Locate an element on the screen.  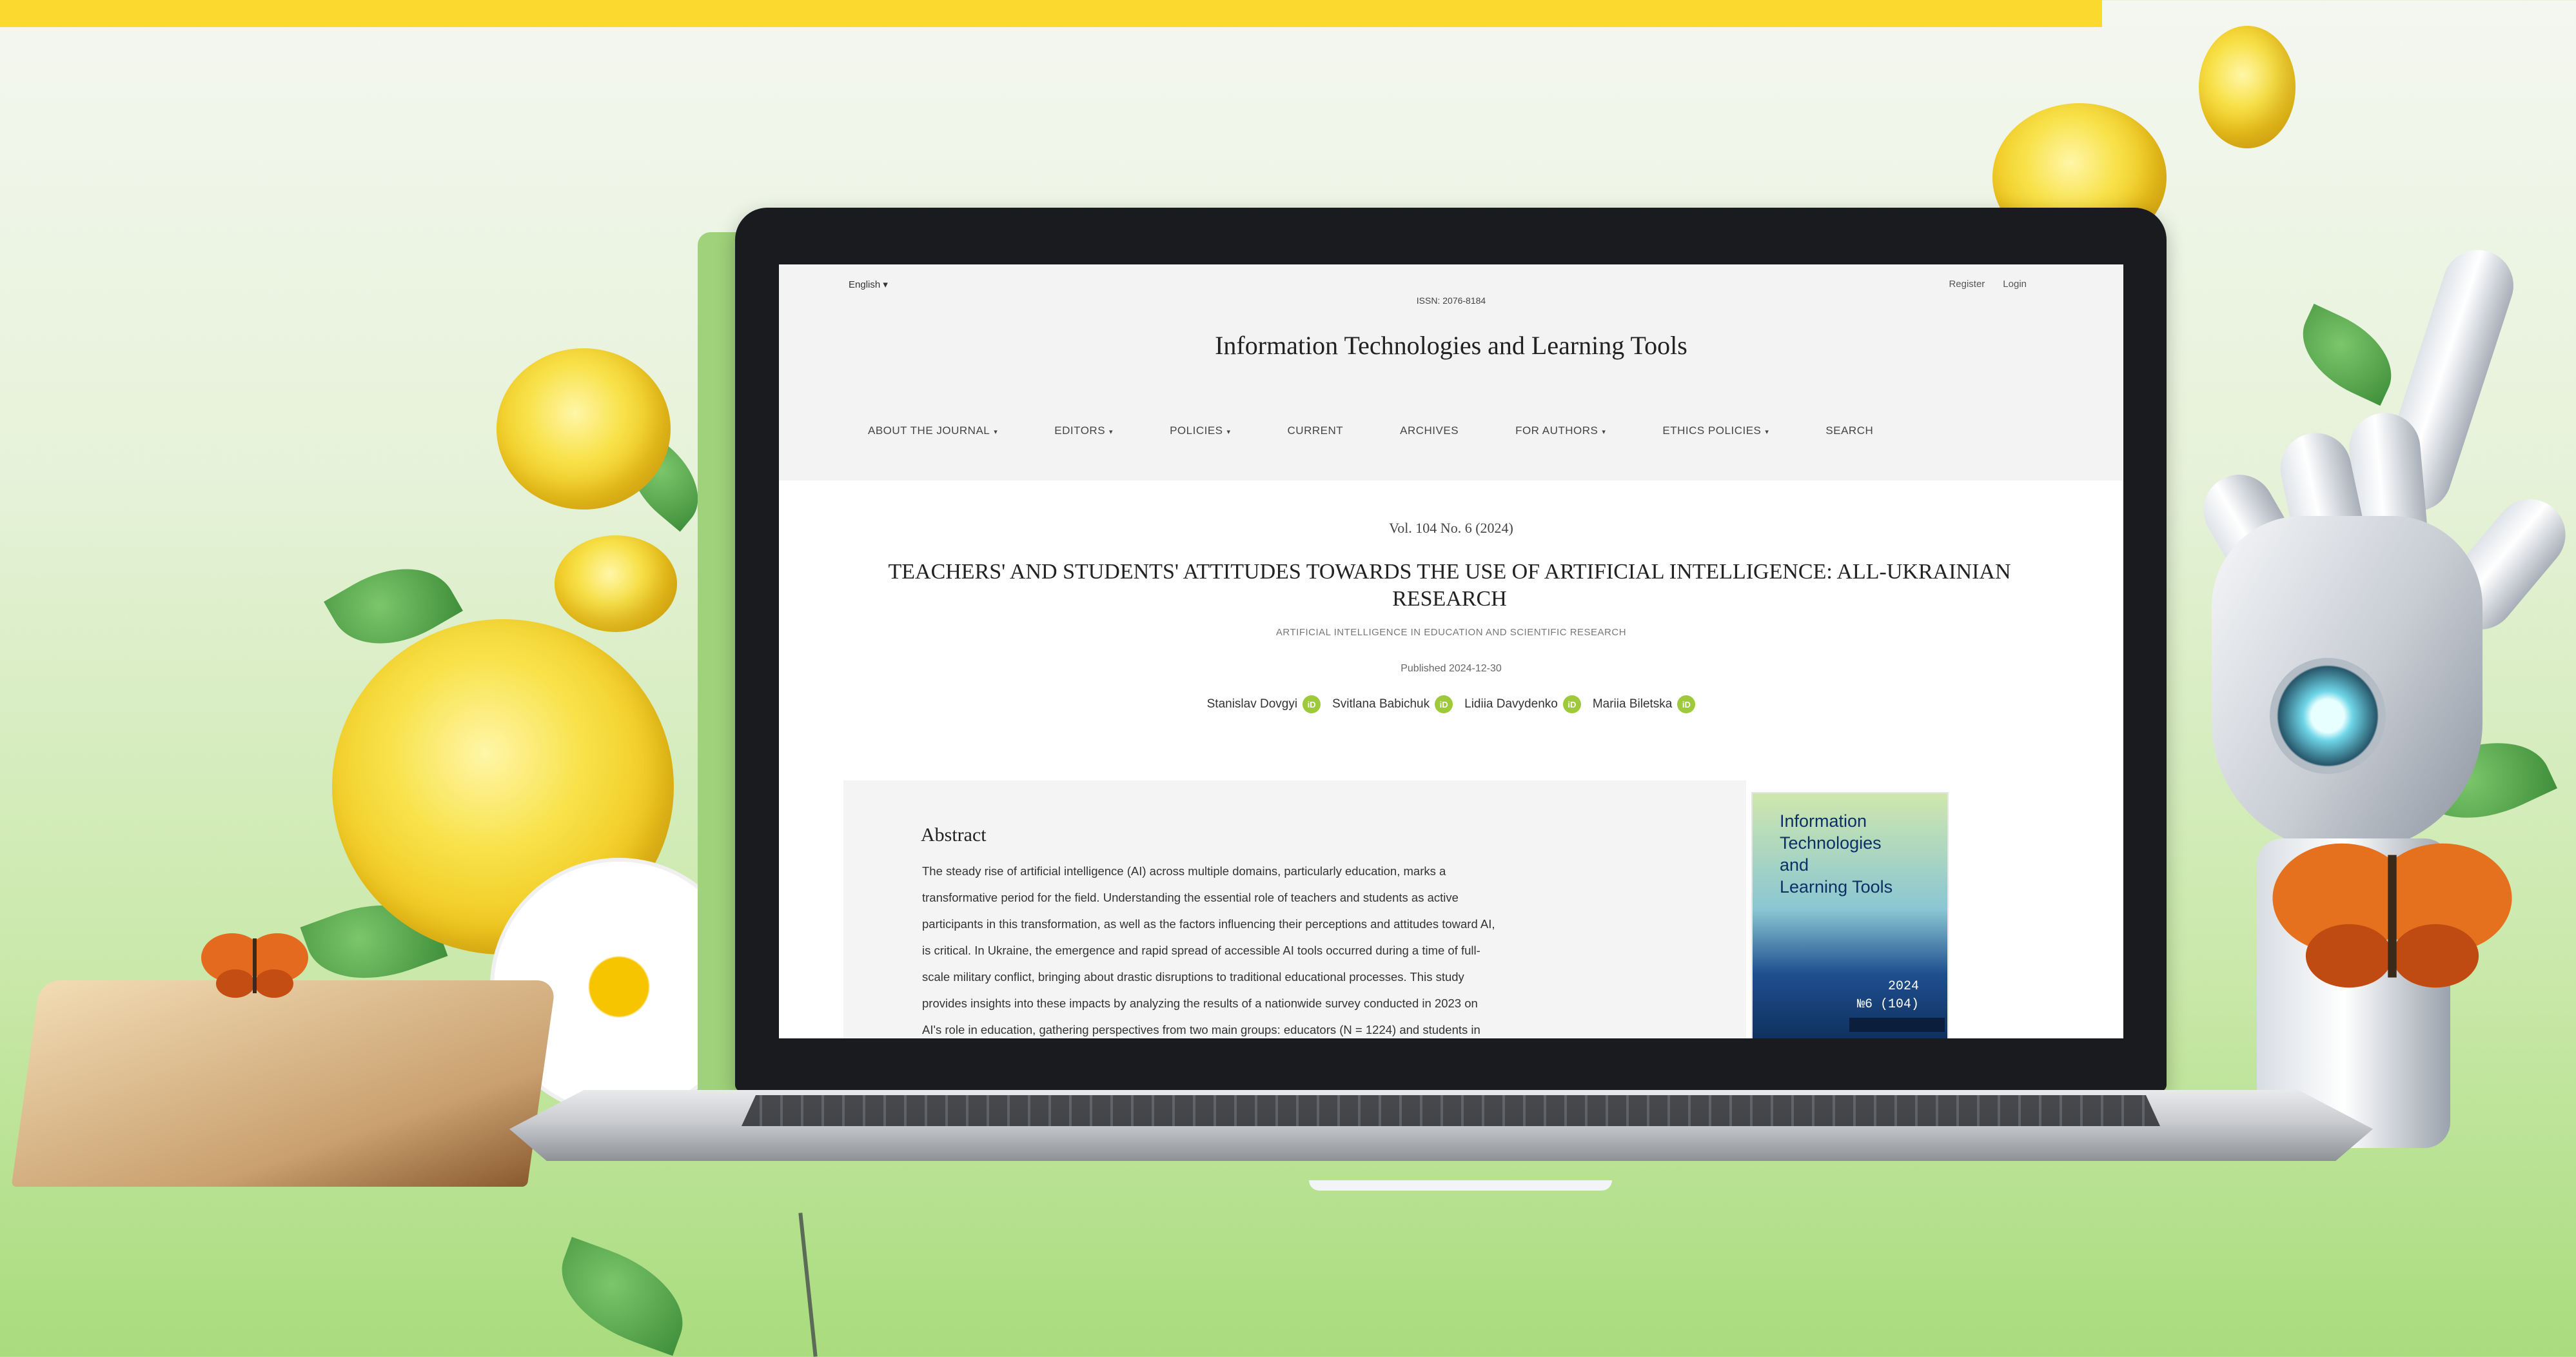
laptop-keyboard is located at coordinates (1451, 1110).